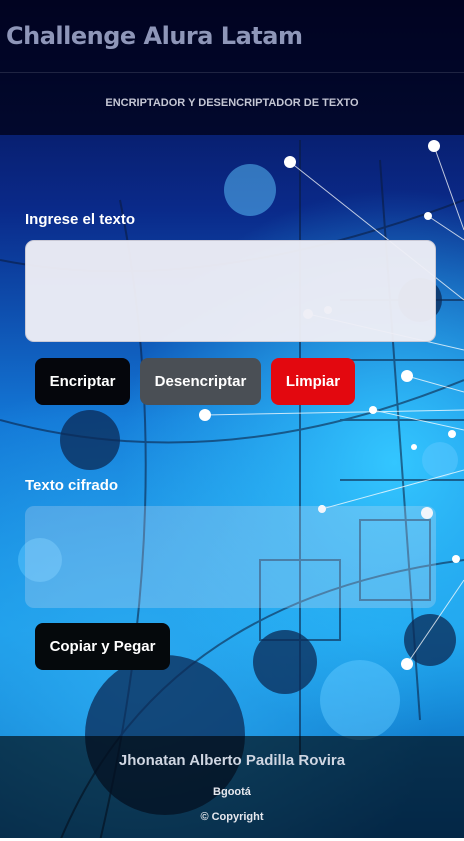  What do you see at coordinates (232, 72) in the screenshot?
I see `header-divider` at bounding box center [232, 72].